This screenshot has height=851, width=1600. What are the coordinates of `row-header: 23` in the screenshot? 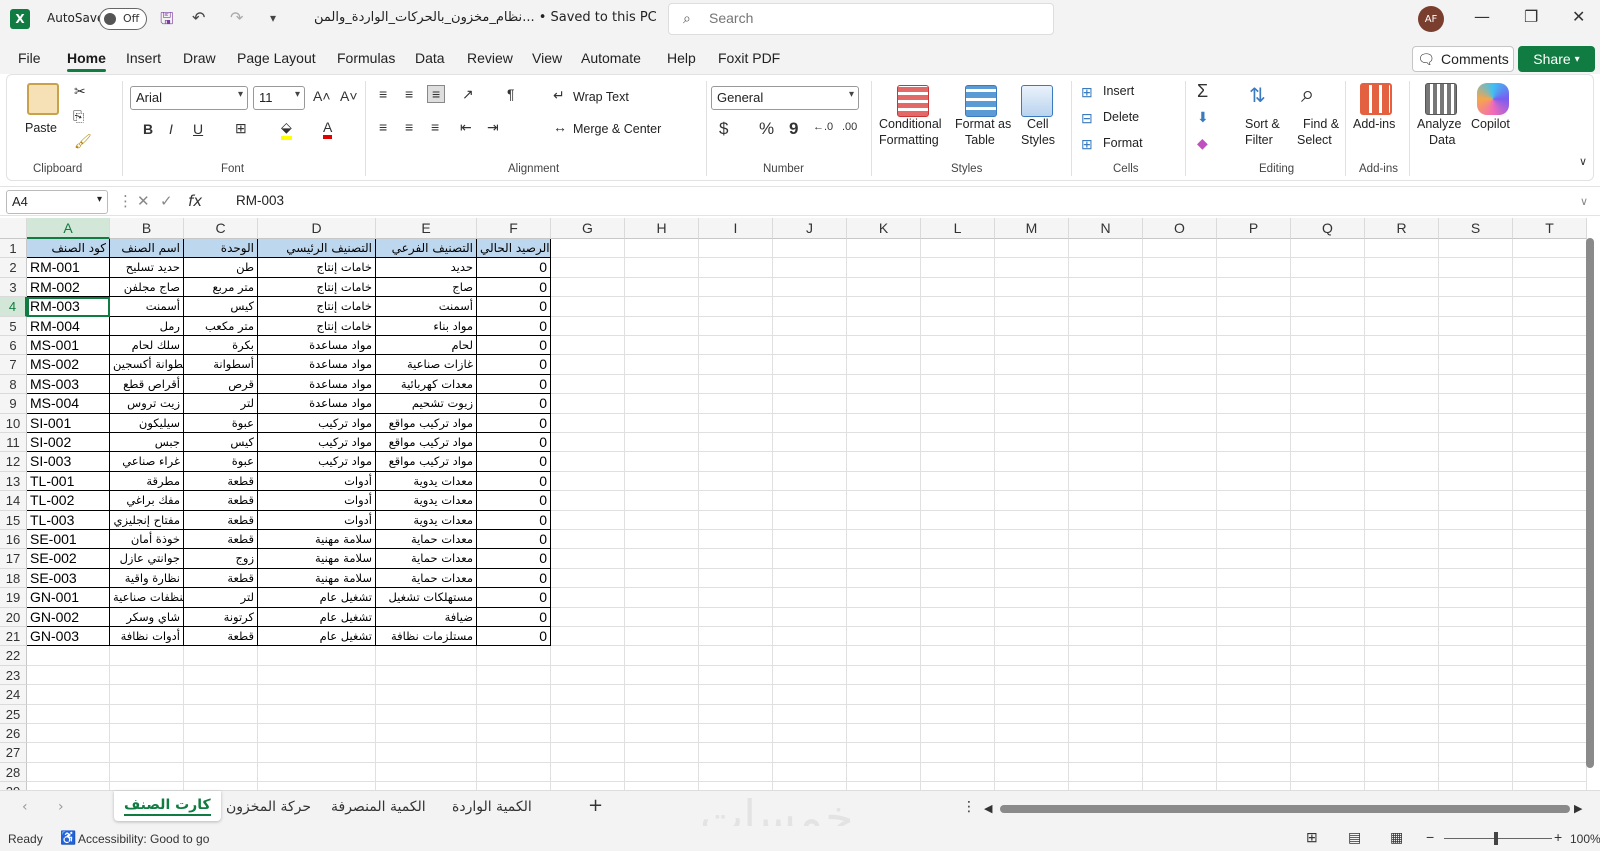 It's located at (13, 675).